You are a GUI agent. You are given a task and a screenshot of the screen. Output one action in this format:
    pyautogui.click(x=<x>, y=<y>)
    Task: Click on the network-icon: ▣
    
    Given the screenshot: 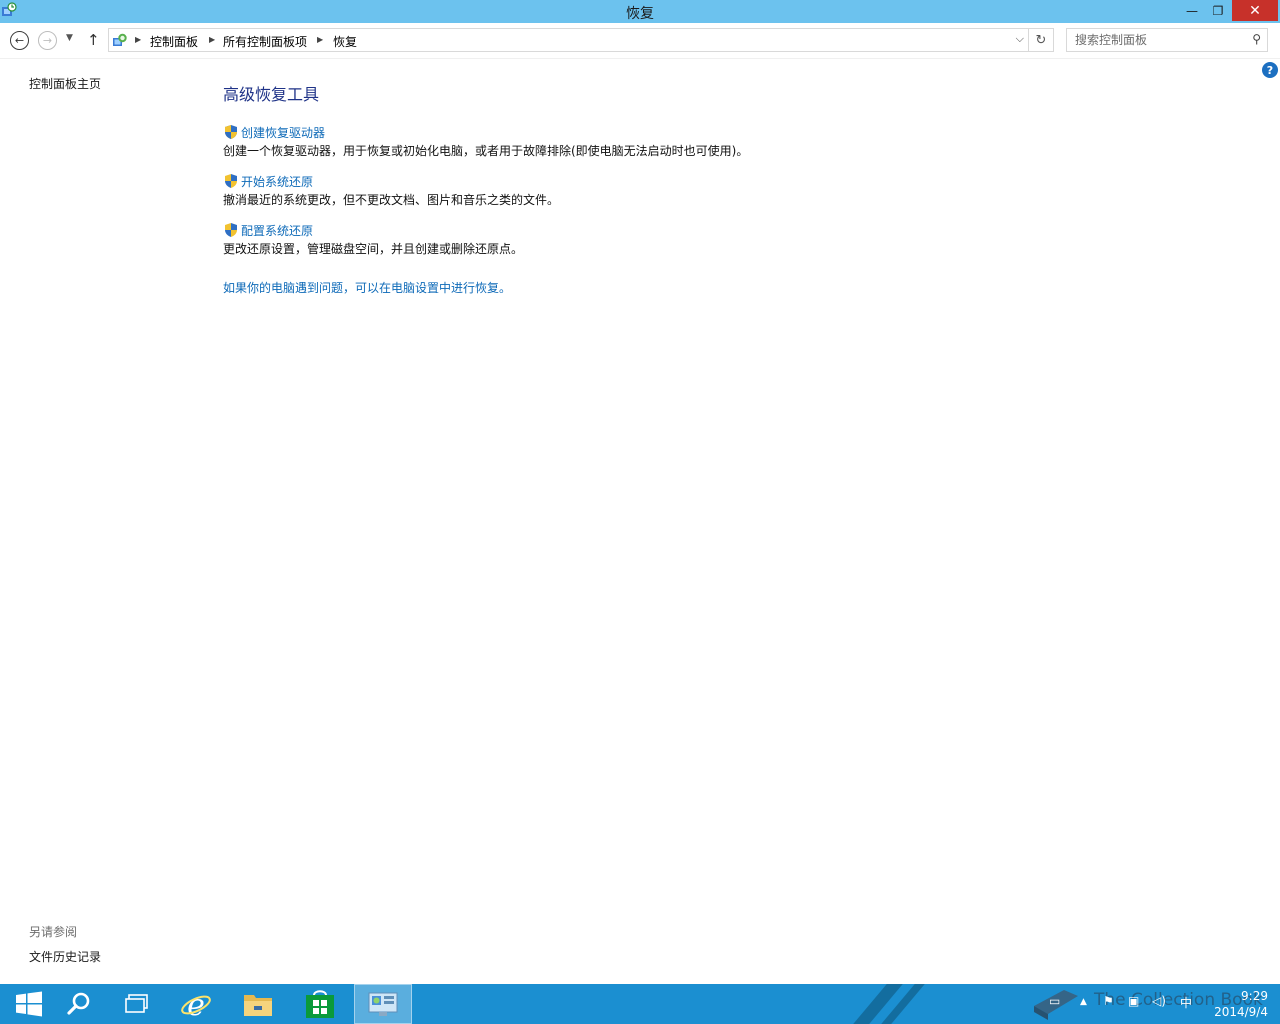 What is the action you would take?
    pyautogui.click(x=1133, y=1001)
    